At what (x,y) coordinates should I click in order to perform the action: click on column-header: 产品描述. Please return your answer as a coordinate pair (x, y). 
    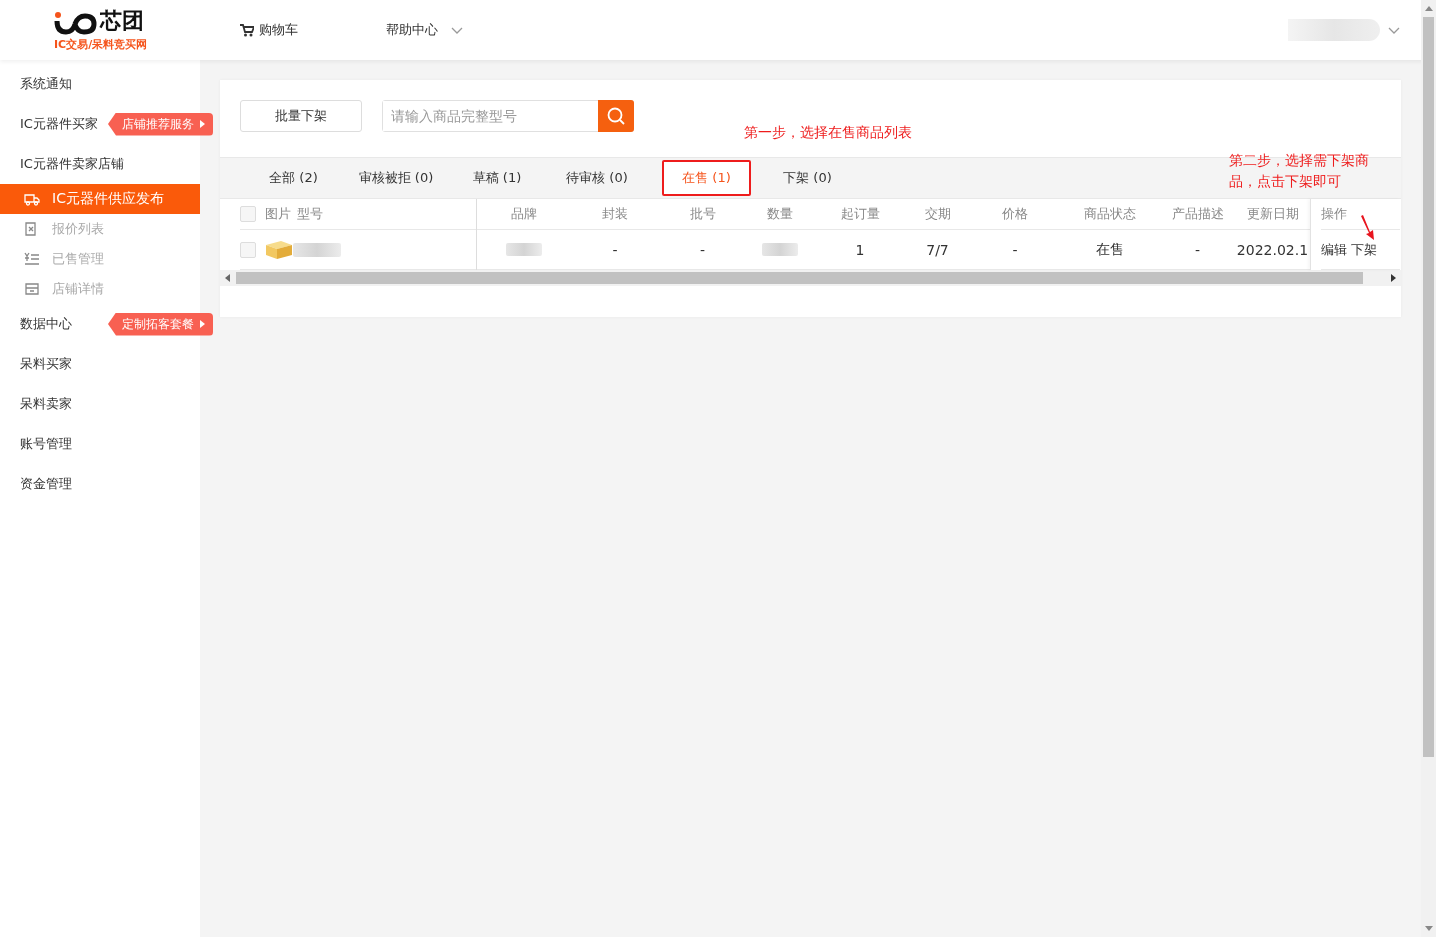
    Looking at the image, I should click on (1197, 214).